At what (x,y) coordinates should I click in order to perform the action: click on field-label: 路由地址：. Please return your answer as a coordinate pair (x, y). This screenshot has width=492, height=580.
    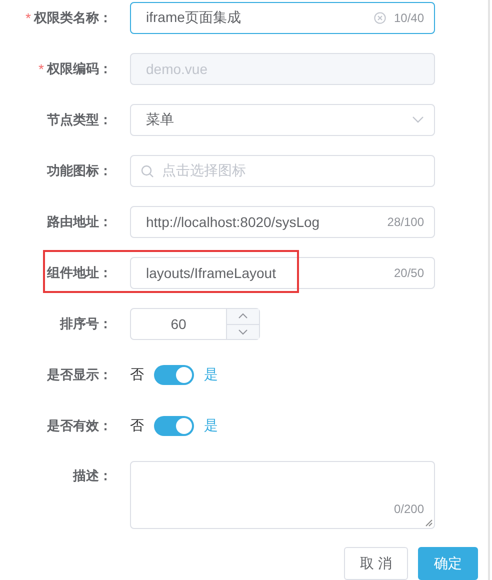
    Looking at the image, I should click on (79, 222).